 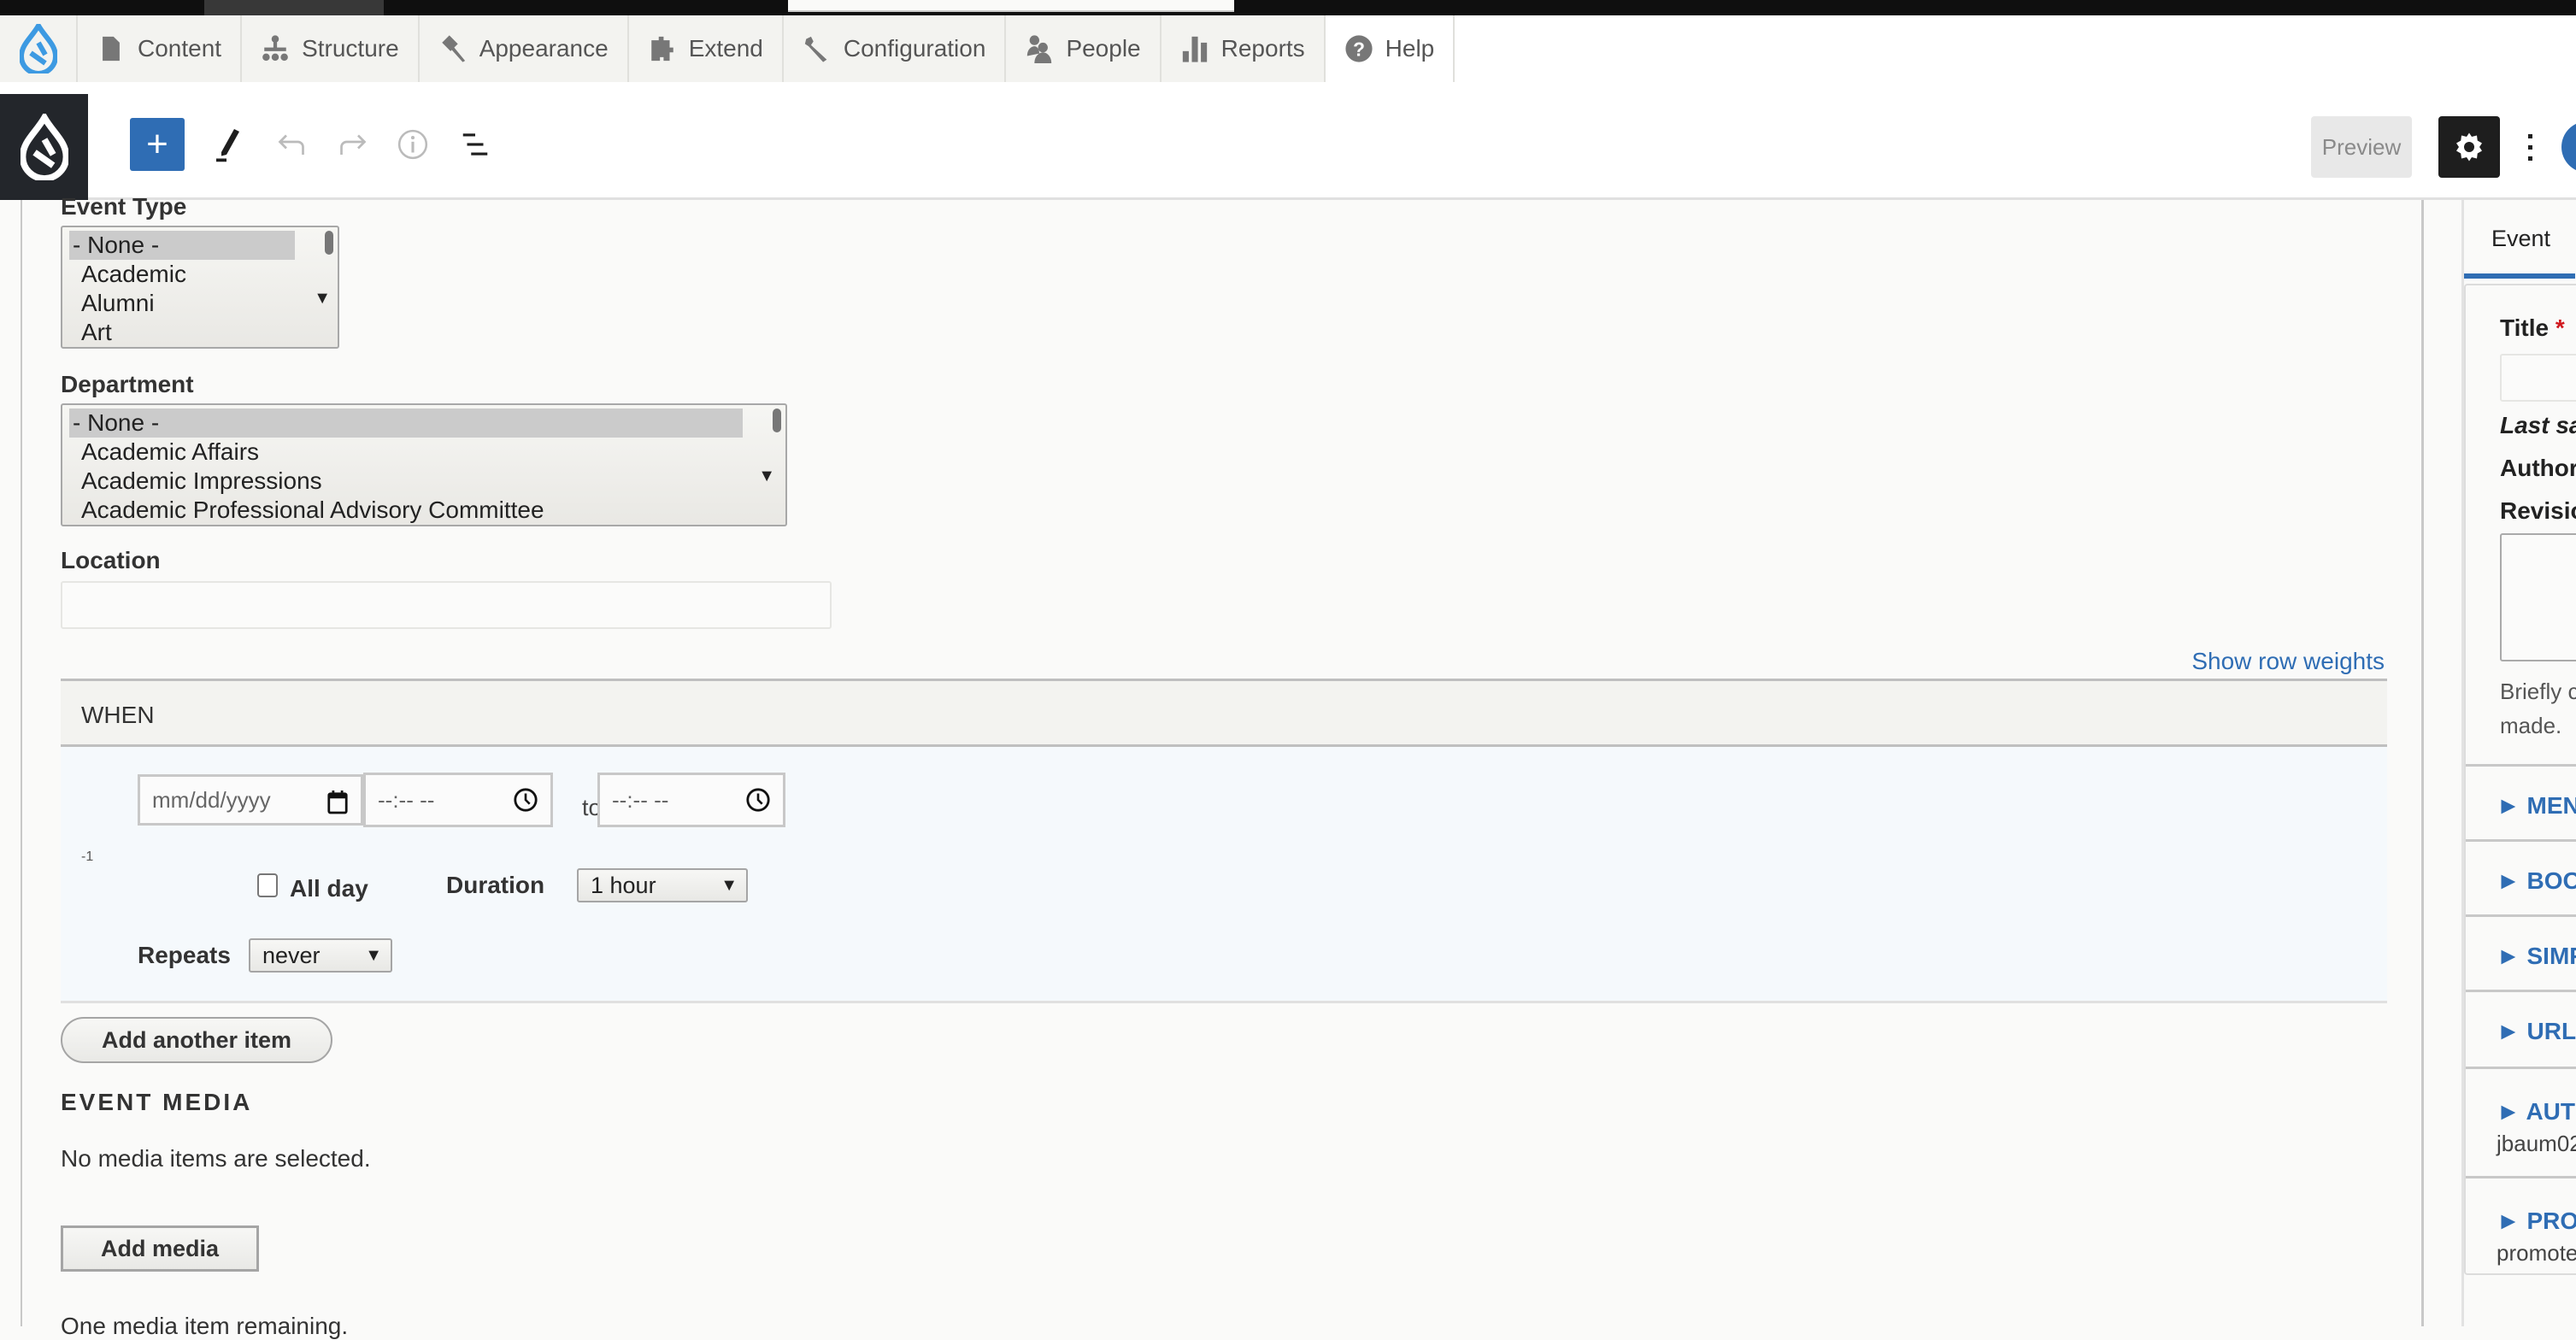 What do you see at coordinates (1288, 8) in the screenshot?
I see `browser-top-strip` at bounding box center [1288, 8].